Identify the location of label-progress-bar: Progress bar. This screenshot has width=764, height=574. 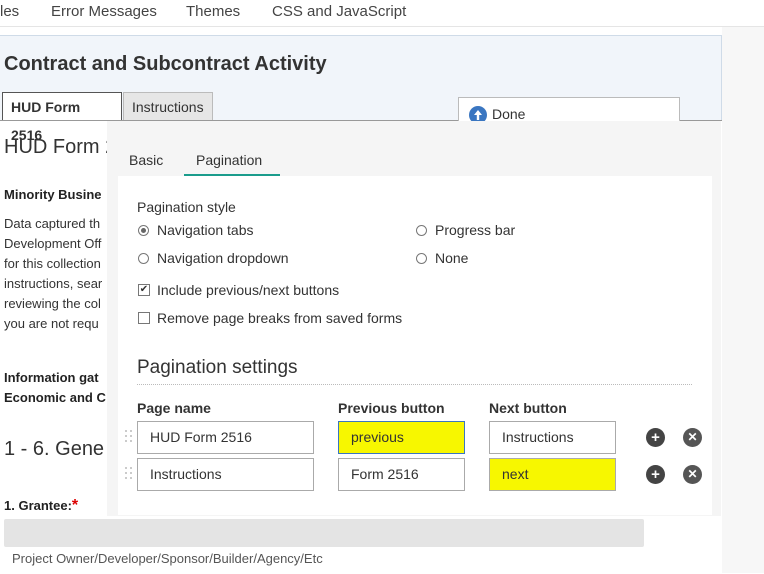
(475, 230).